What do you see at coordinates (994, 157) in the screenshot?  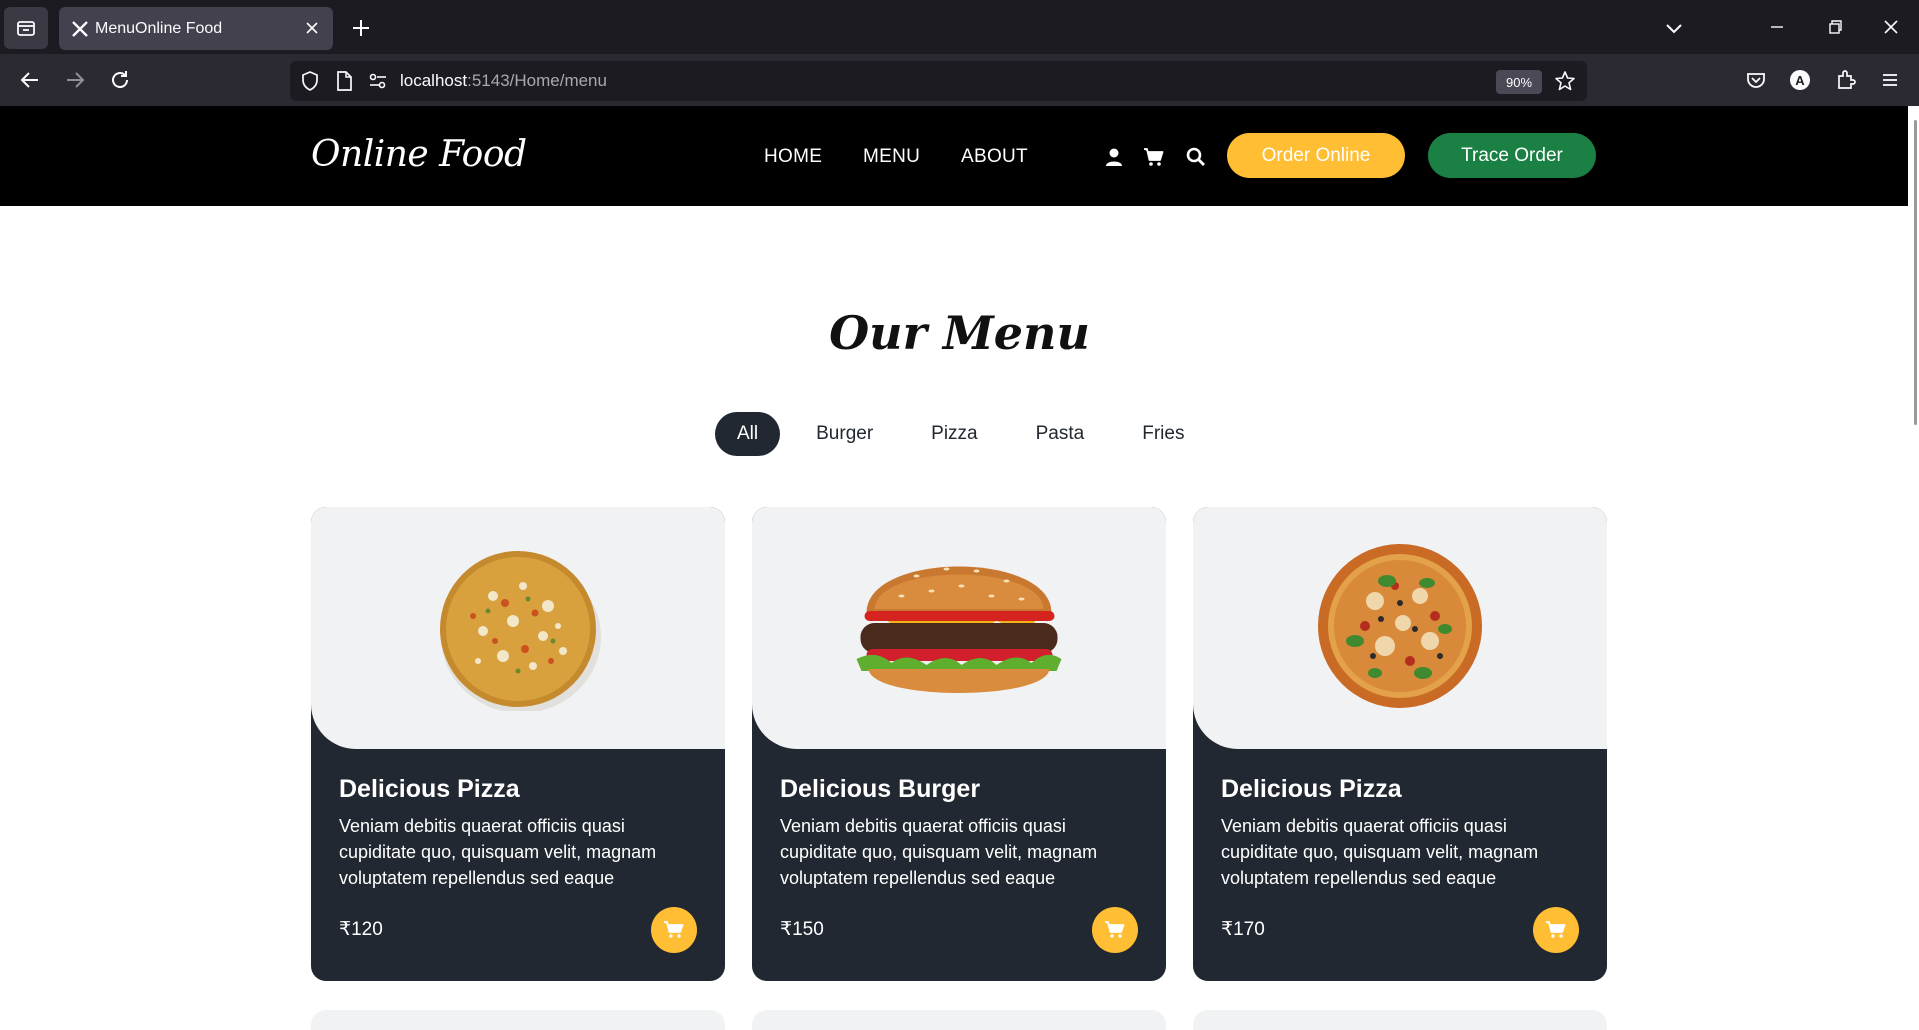 I see `nav-about-link: ABOUT` at bounding box center [994, 157].